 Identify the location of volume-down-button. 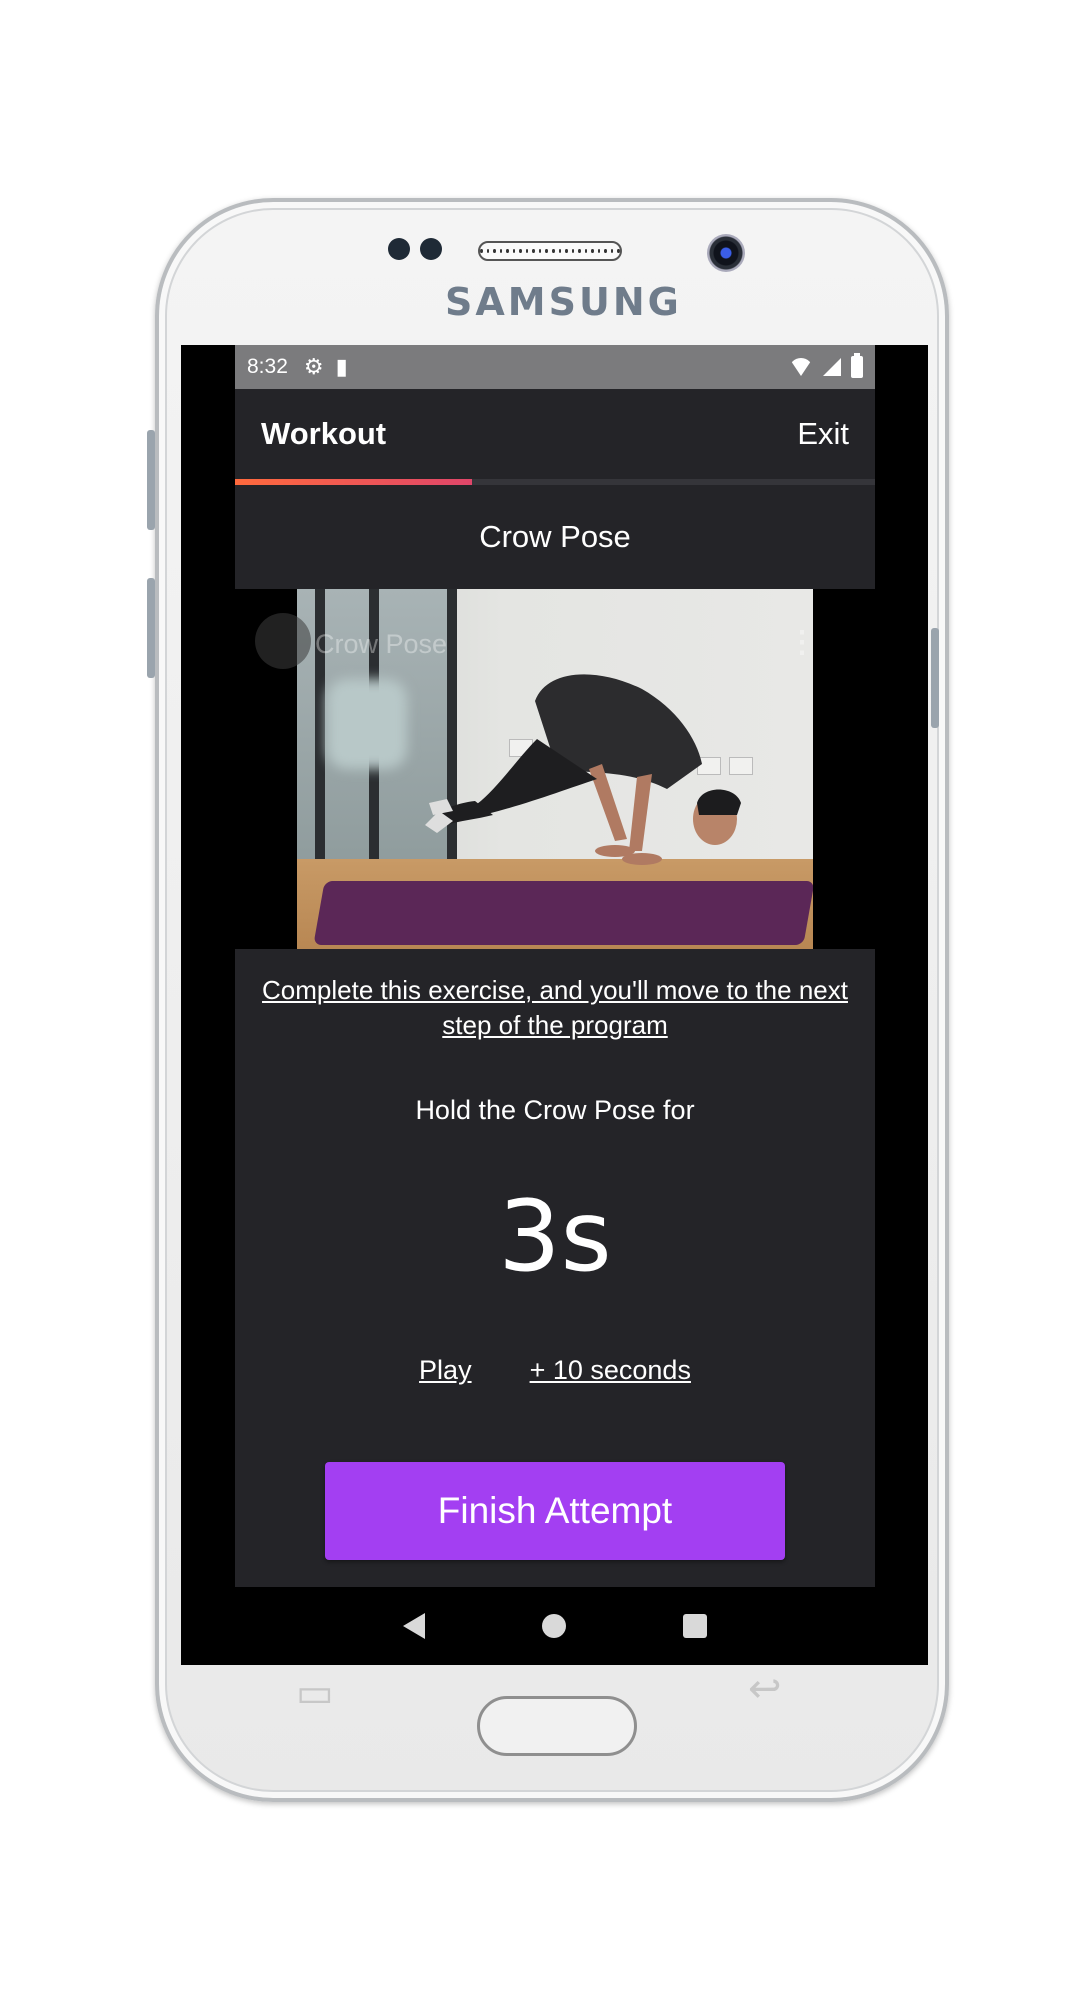
(151, 628).